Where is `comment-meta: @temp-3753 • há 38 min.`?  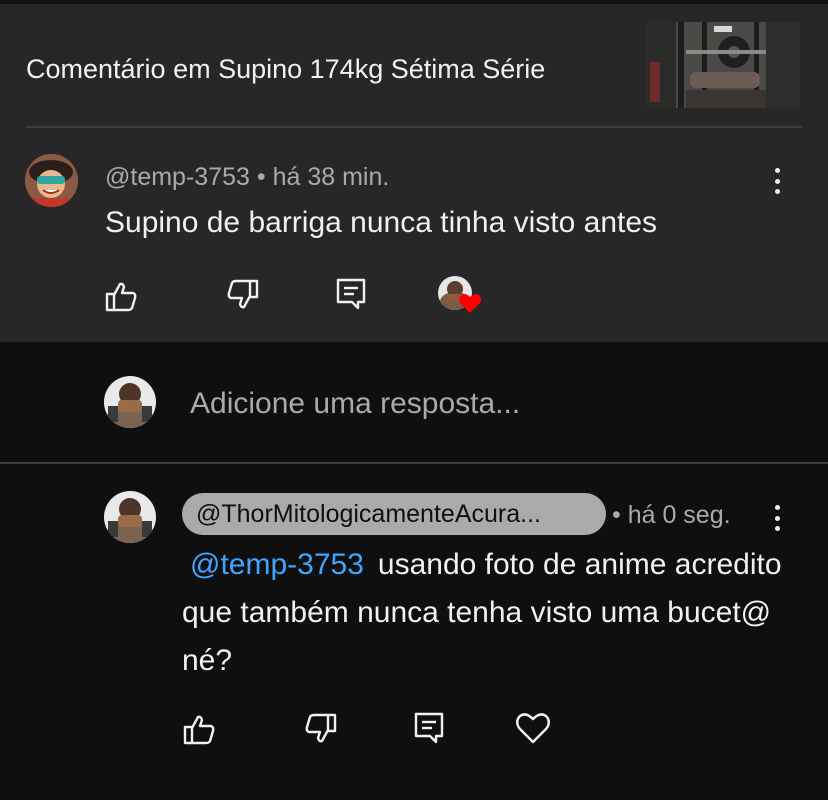 comment-meta: @temp-3753 • há 38 min. is located at coordinates (247, 177).